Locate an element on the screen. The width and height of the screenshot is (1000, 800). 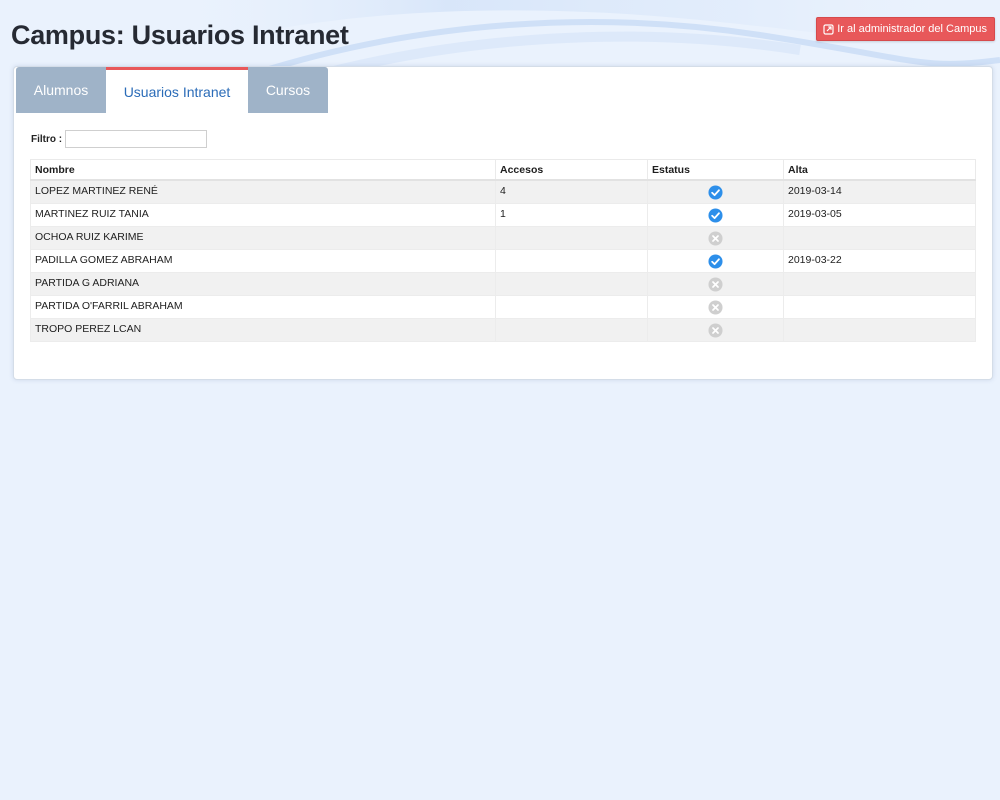
table-row: MARTINEZ RUIZ TANIA 1 2019-03-05 is located at coordinates (503, 215).